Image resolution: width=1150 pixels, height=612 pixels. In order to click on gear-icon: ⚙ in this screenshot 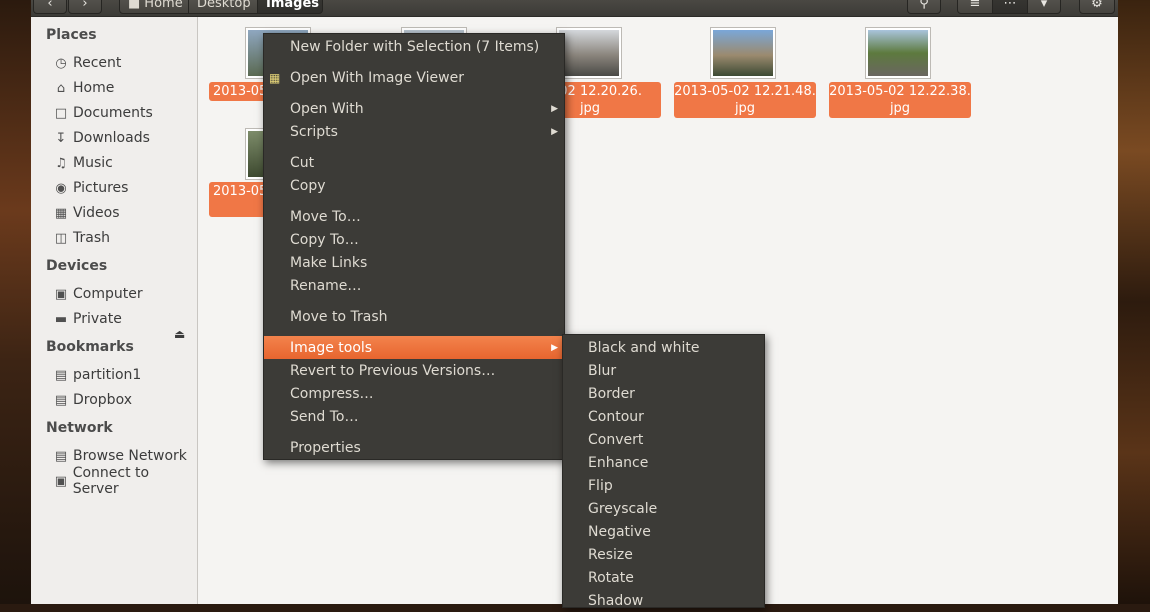, I will do `click(1097, 5)`.